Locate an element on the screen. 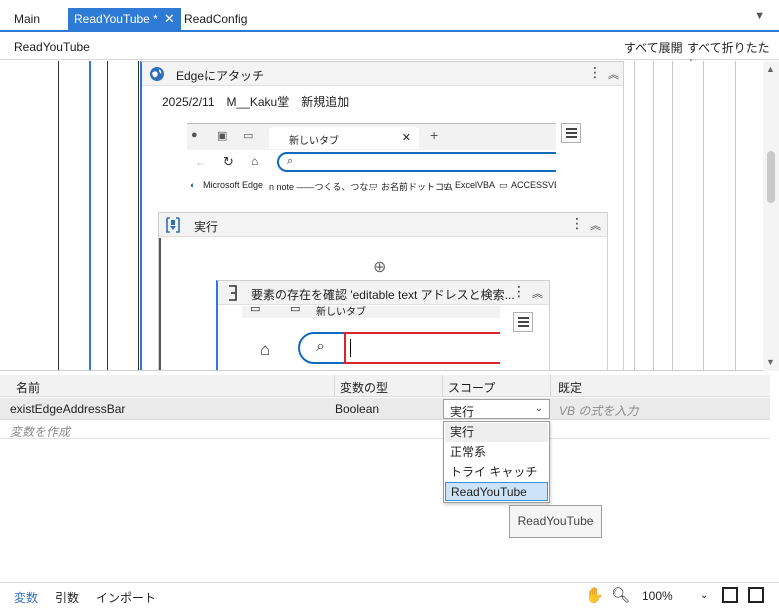 The image size is (779, 611). scope-option-selected: ReadYouTube is located at coordinates (496, 491).